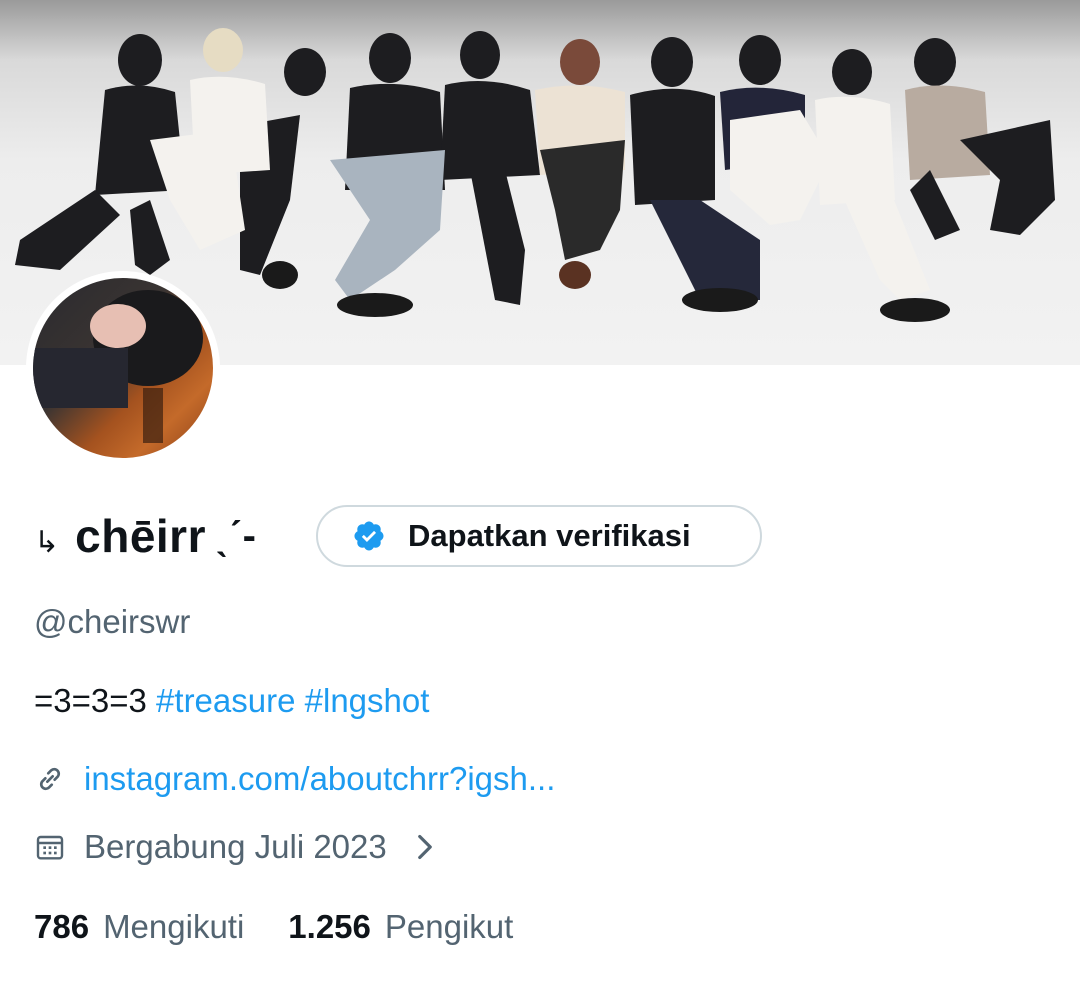 The height and width of the screenshot is (985, 1080). I want to click on followers-stat-link: 1.256 Pengikut, so click(400, 927).